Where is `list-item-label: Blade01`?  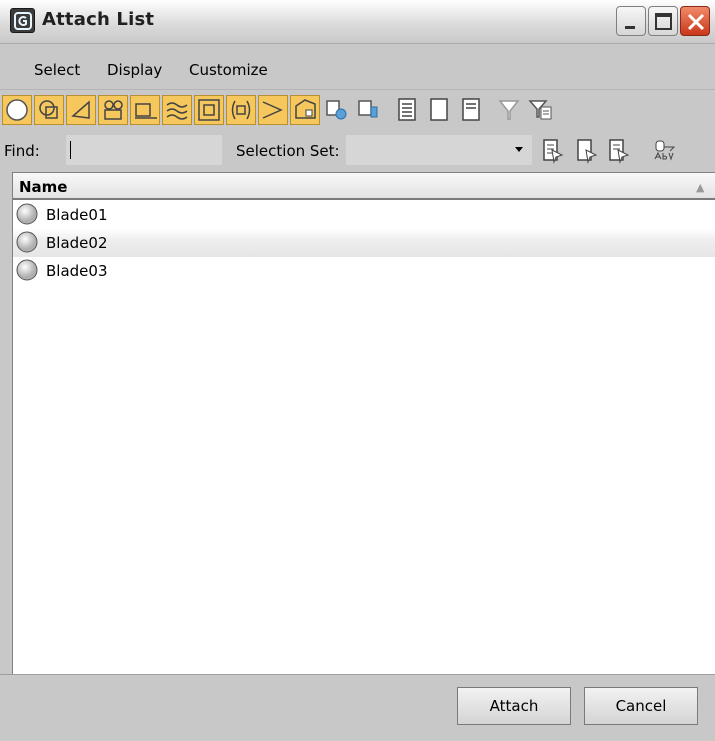 list-item-label: Blade01 is located at coordinates (77, 215).